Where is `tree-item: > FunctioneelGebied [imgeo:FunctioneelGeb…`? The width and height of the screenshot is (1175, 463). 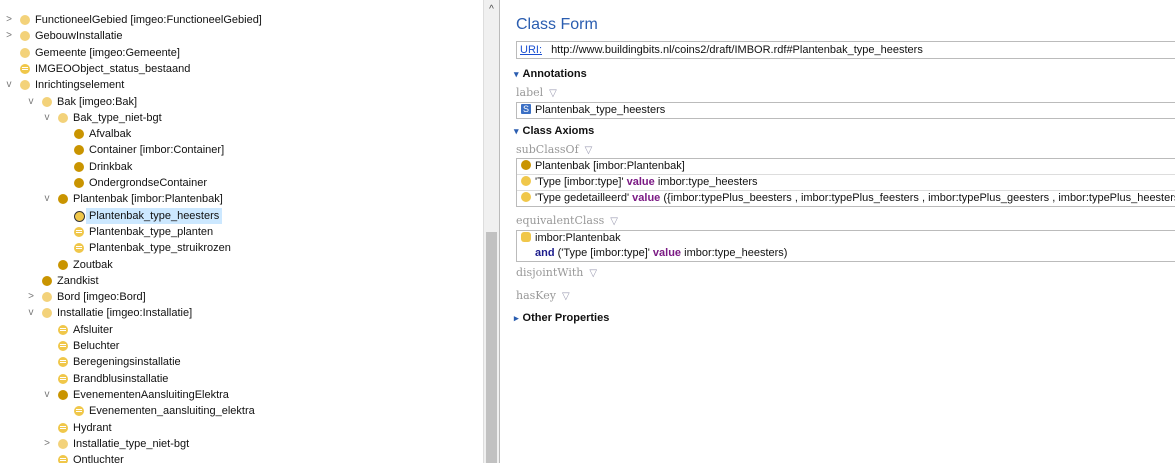 tree-item: > FunctioneelGebied [imgeo:FunctioneelGeb… is located at coordinates (240, 20).